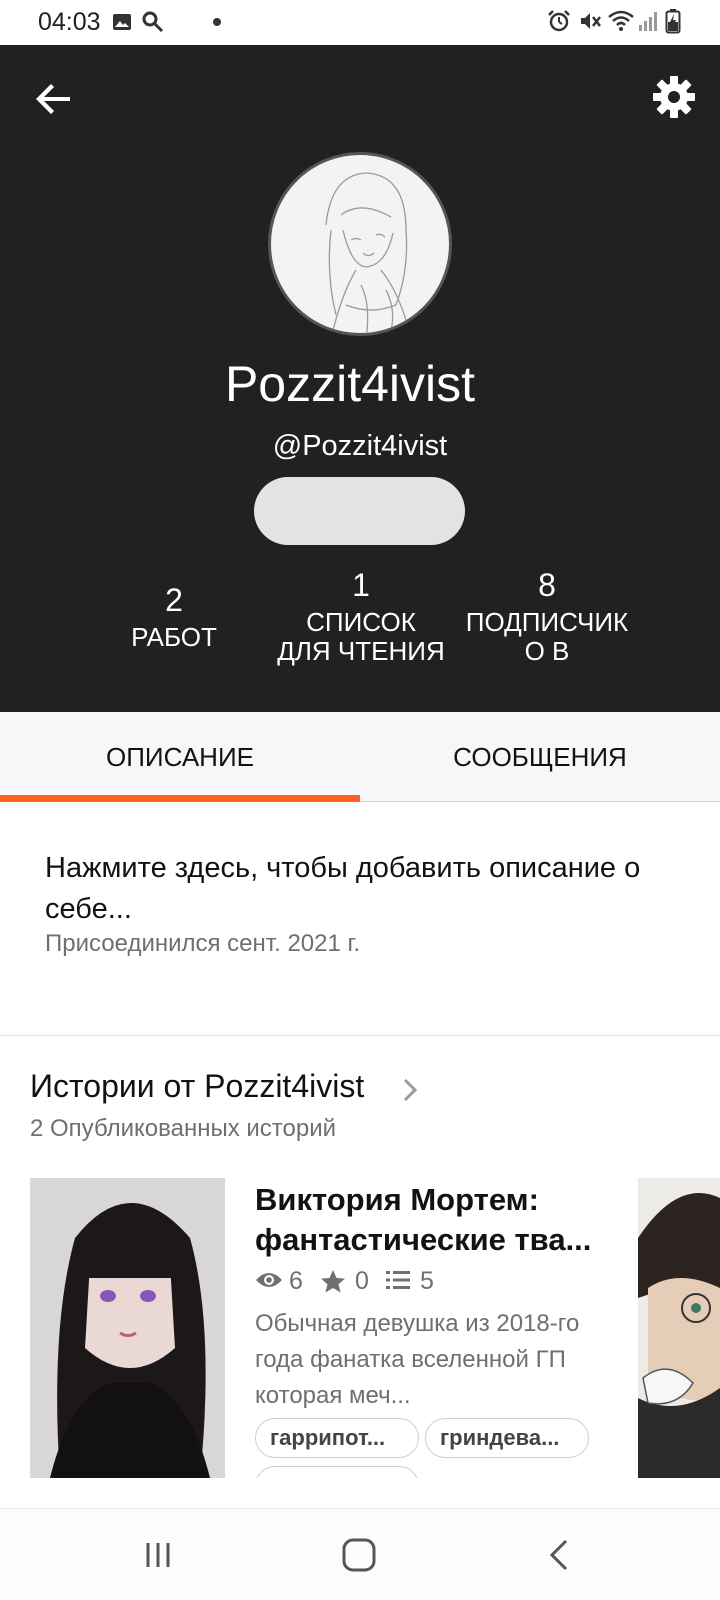 The width and height of the screenshot is (720, 1600). Describe the element at coordinates (202, 943) in the screenshot. I see `joined-date: Присоединился сент. 2021 г.` at that location.